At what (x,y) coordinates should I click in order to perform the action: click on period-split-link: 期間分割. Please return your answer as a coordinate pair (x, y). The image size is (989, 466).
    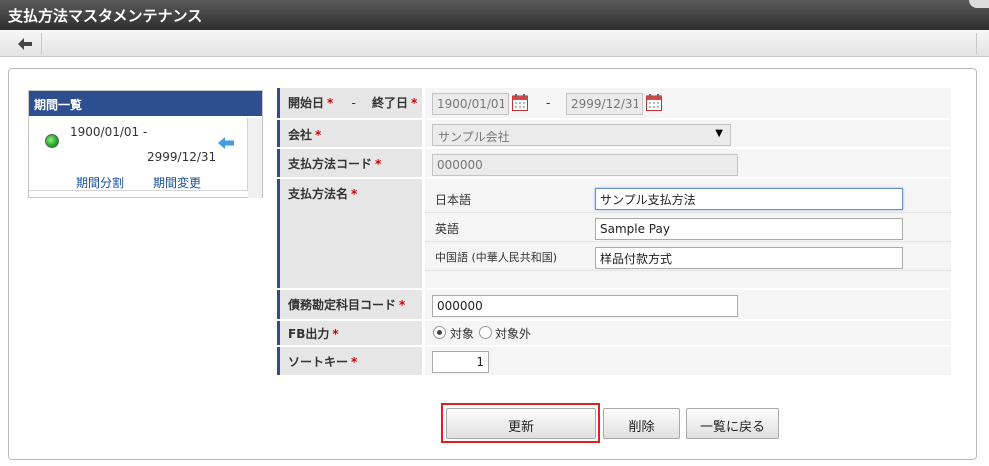
    Looking at the image, I should click on (100, 182).